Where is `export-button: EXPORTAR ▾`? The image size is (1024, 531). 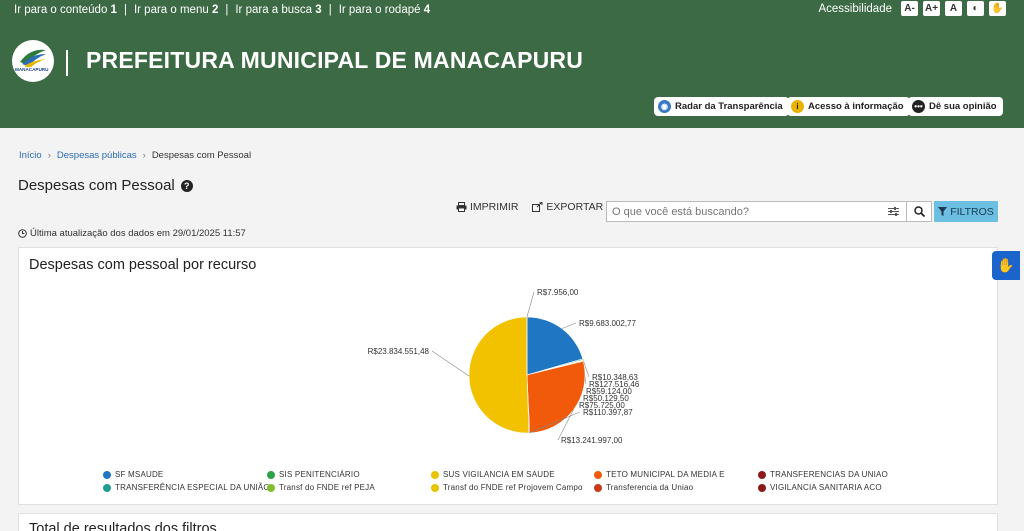
export-button: EXPORTAR ▾ is located at coordinates (571, 207).